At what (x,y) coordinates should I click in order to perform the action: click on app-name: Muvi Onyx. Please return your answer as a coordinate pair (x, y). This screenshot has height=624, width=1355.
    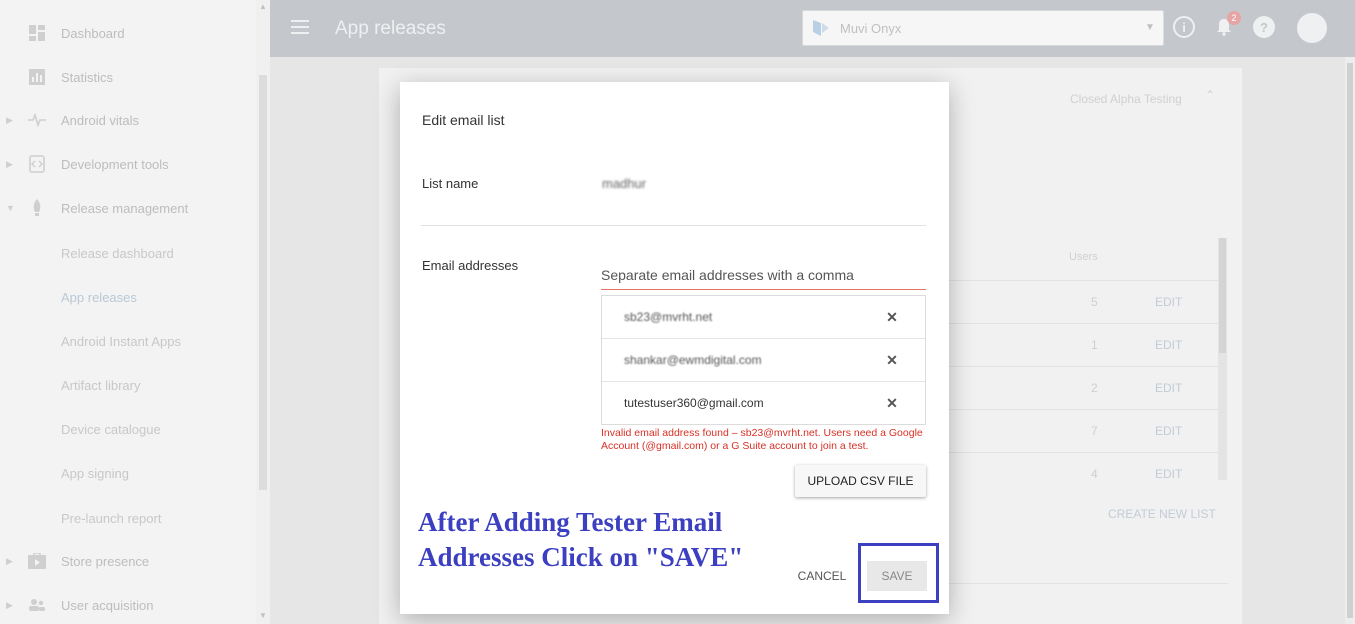
    Looking at the image, I should click on (871, 28).